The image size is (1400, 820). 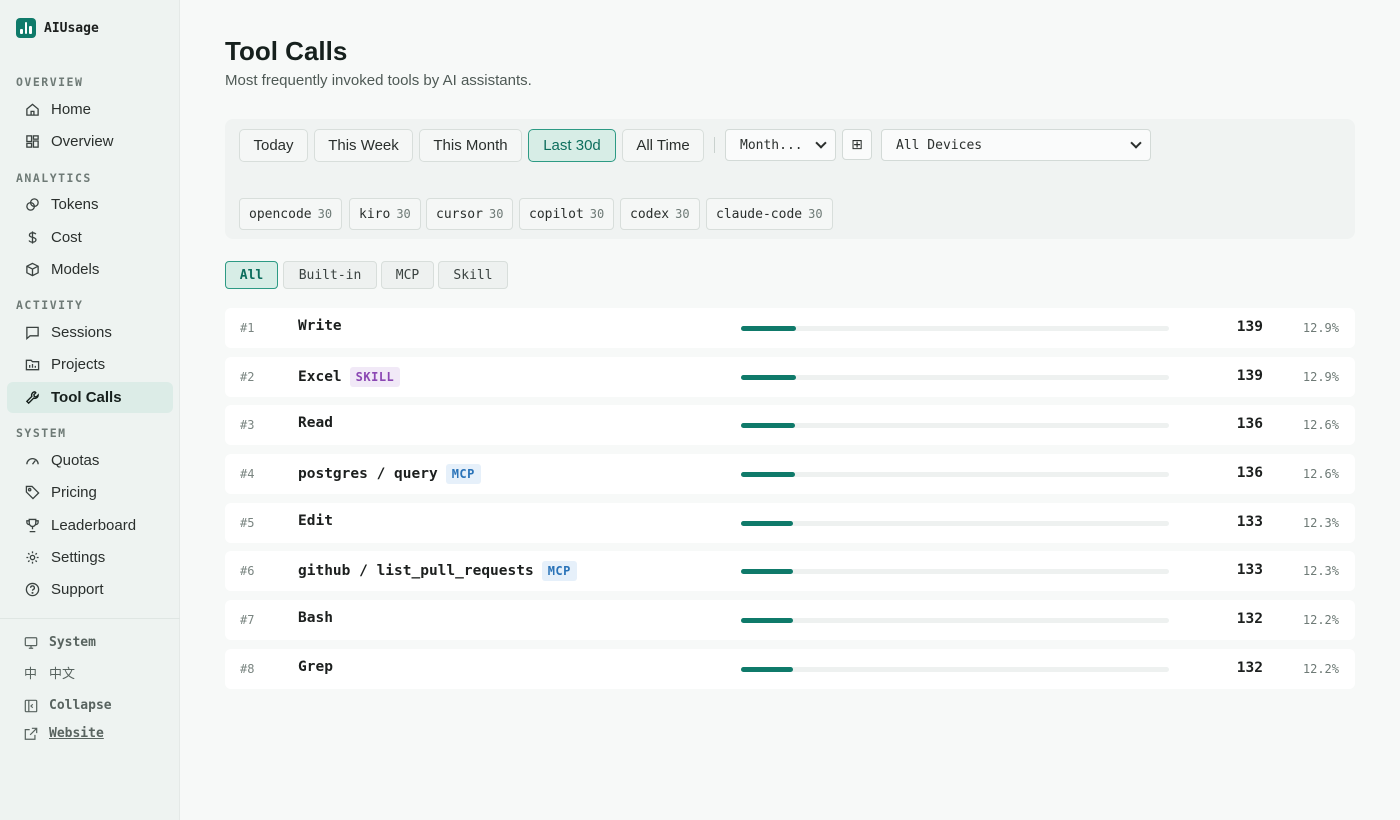 What do you see at coordinates (363, 145) in the screenshot?
I see `range-this-week-button: This Week` at bounding box center [363, 145].